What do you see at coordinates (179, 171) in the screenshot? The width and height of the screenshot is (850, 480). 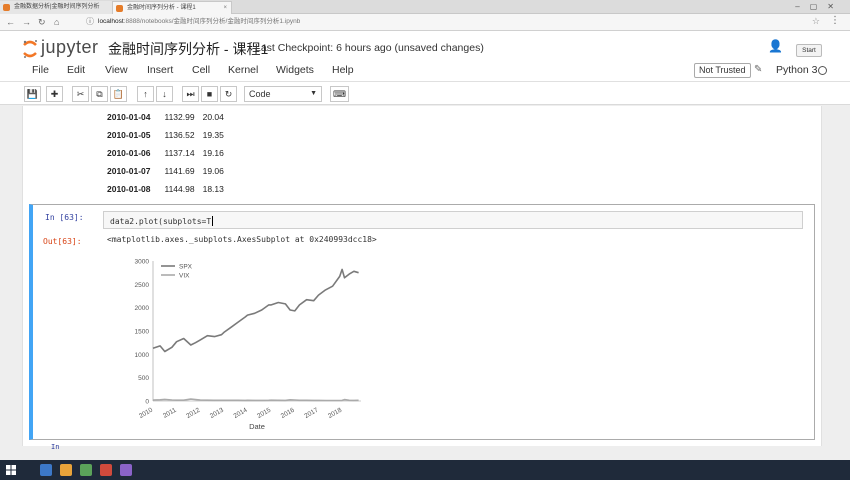 I see `table-cell: 1141.69` at bounding box center [179, 171].